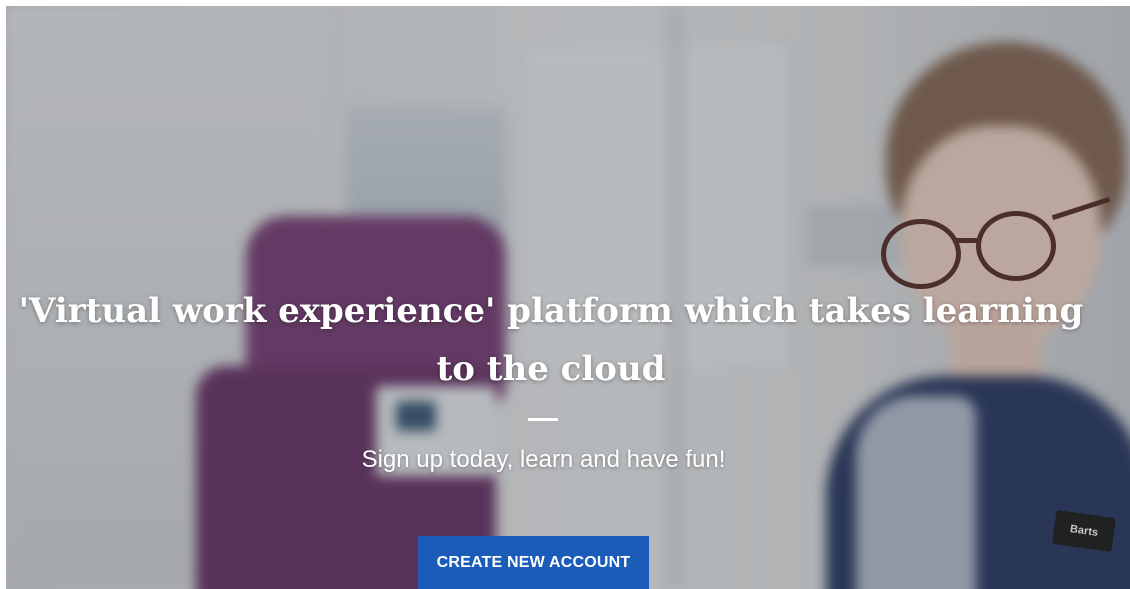 This screenshot has height=589, width=1130. Describe the element at coordinates (543, 459) in the screenshot. I see `hero-subtitle: Sign up today, learn and have fun!` at that location.